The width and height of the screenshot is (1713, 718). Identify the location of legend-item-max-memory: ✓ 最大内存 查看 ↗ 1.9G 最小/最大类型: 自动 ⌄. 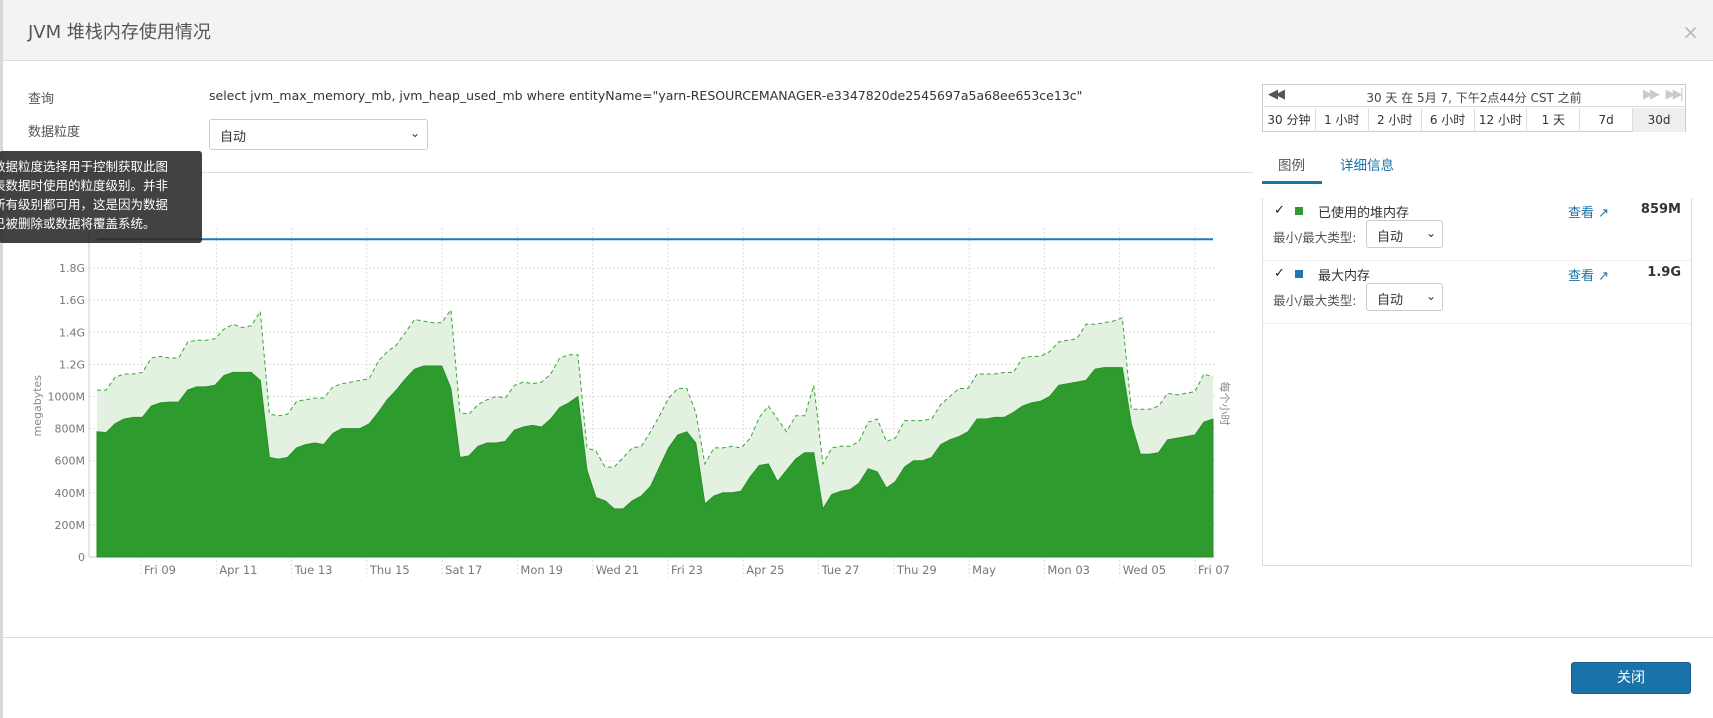
(1477, 292).